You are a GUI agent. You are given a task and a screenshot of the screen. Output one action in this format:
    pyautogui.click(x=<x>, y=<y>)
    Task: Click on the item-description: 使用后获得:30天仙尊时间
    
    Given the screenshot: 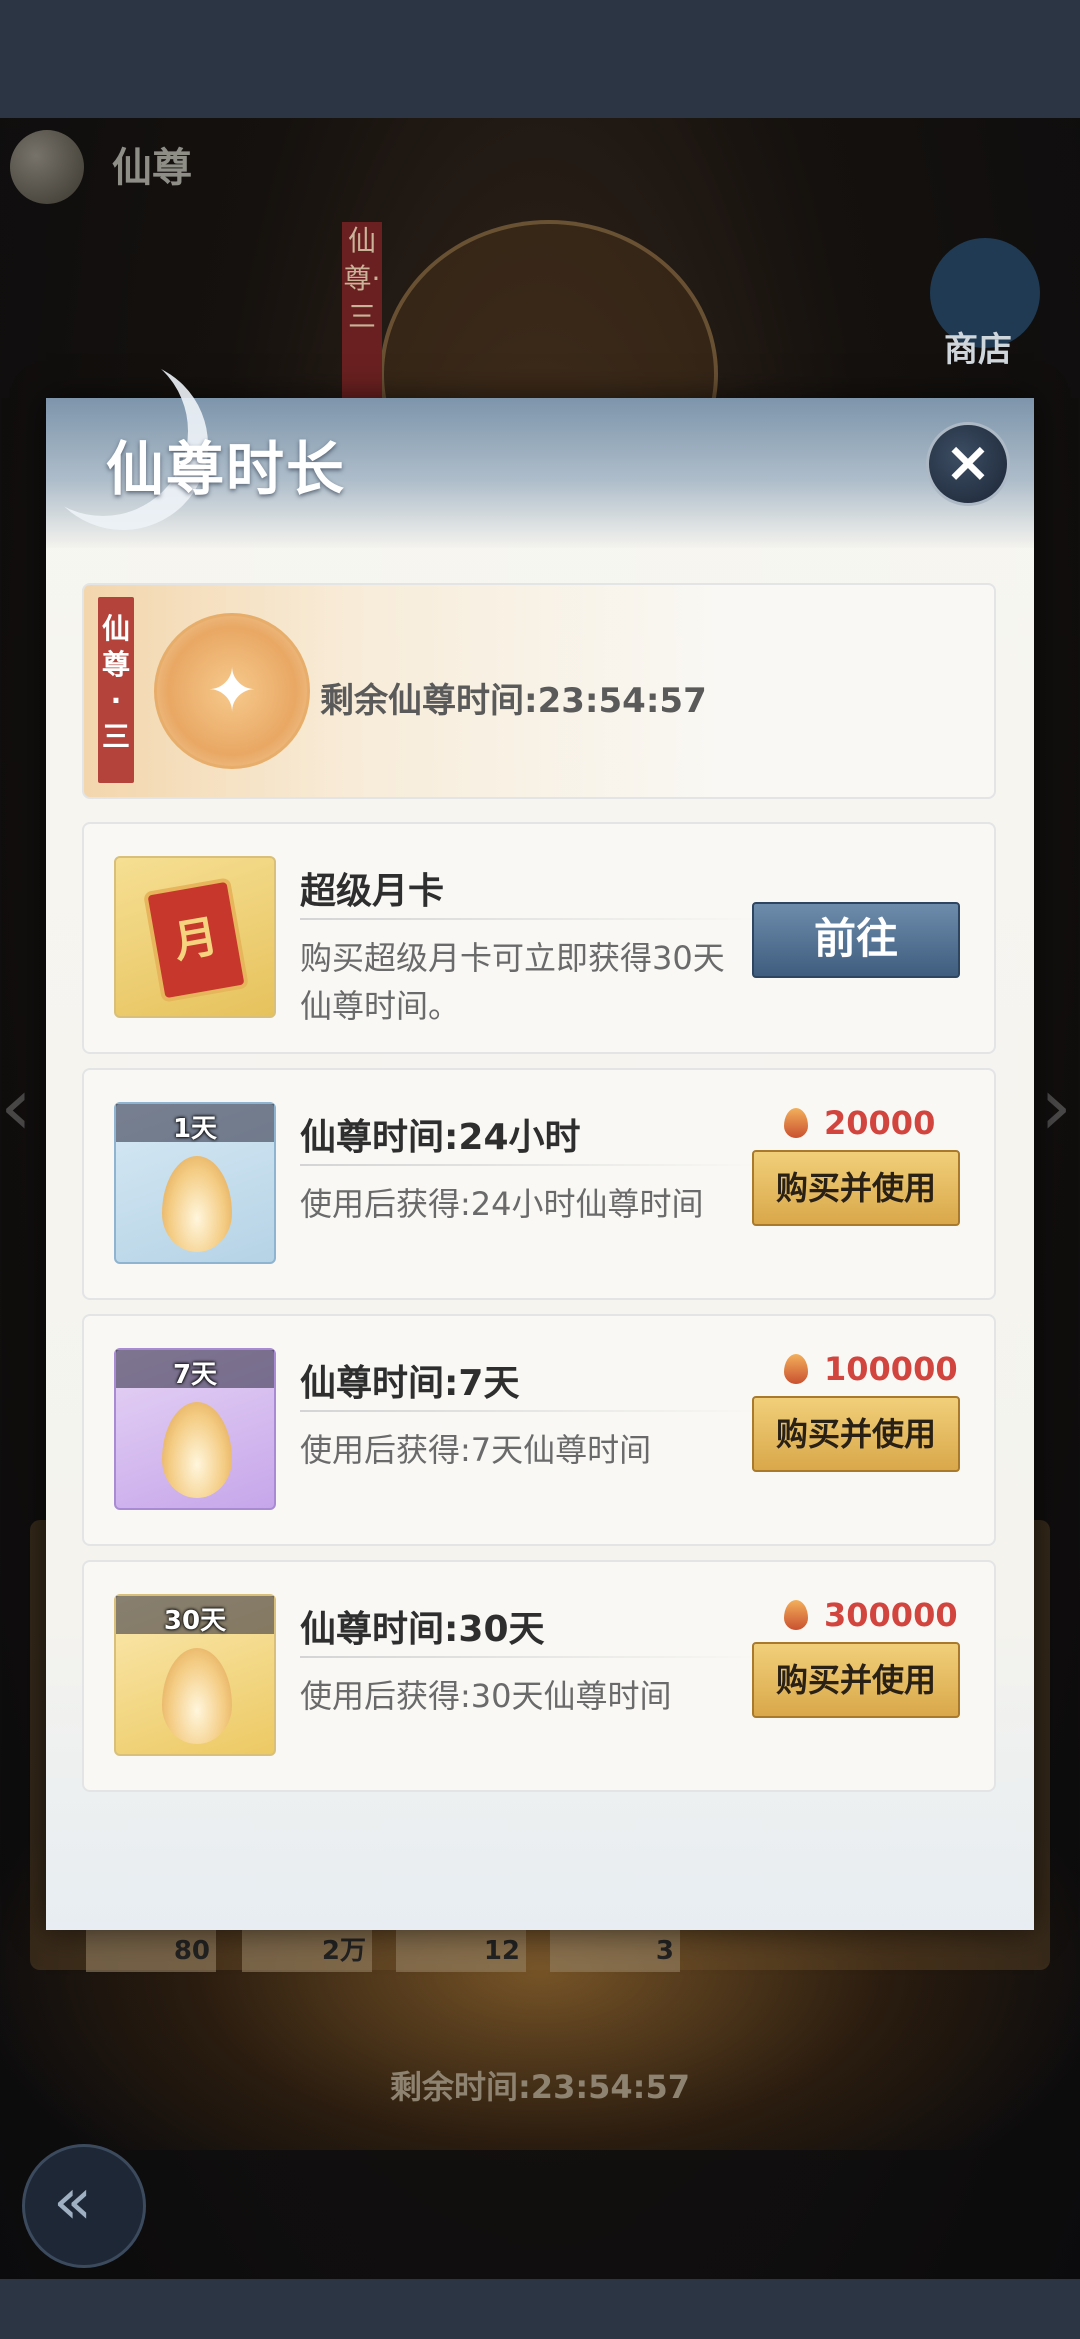 What is the action you would take?
    pyautogui.click(x=486, y=1696)
    